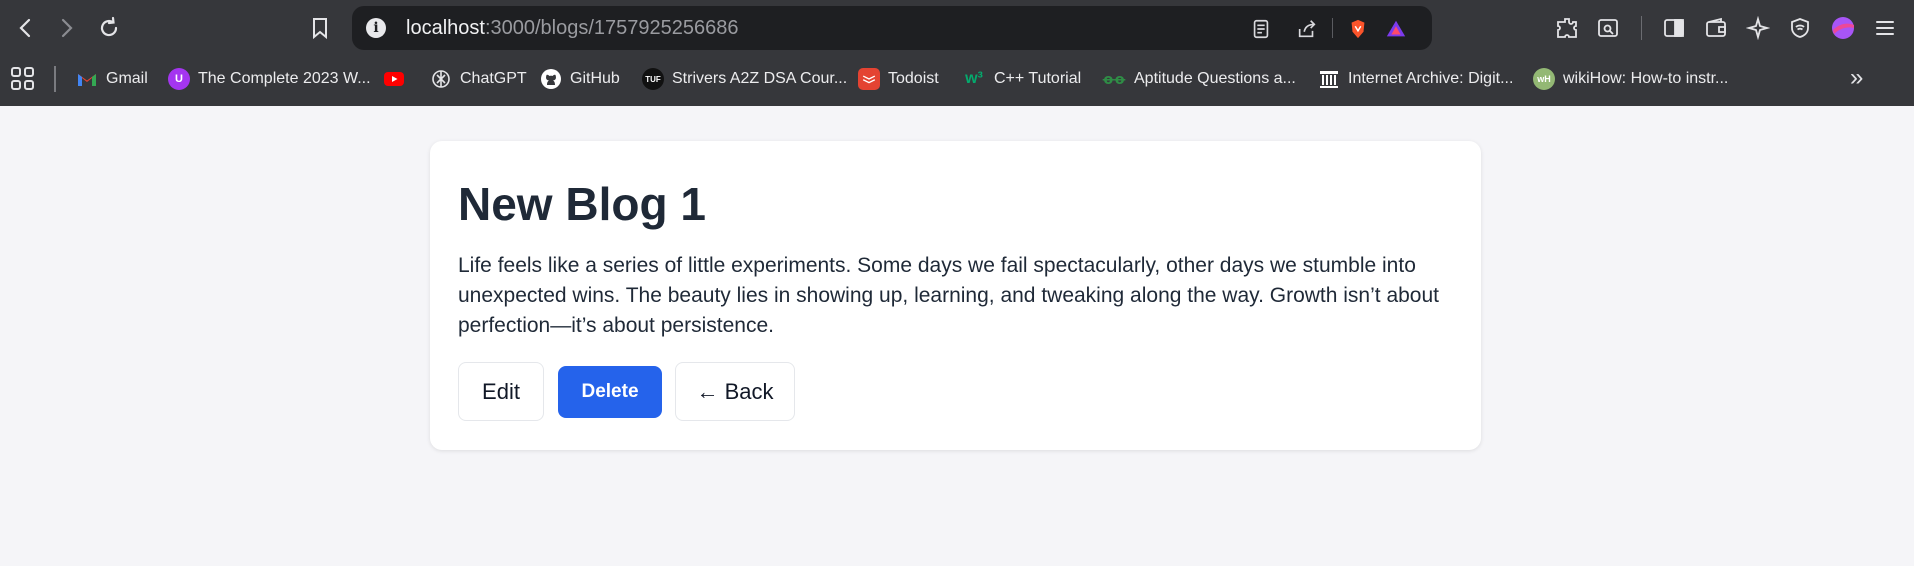 This screenshot has height=566, width=1914. Describe the element at coordinates (1674, 28) in the screenshot. I see `sidebar-icon` at that location.